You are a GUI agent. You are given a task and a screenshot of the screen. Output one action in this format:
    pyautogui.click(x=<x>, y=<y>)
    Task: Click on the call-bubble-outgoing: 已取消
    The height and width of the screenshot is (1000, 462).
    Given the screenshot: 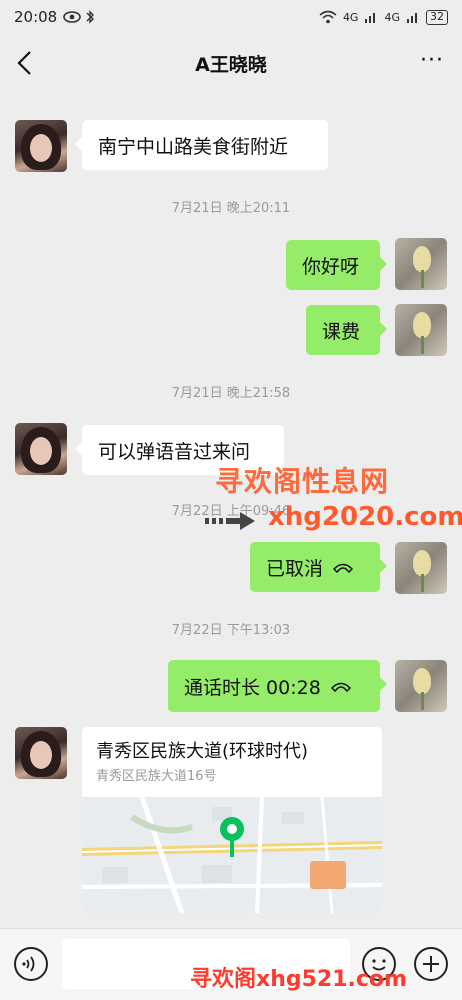 What is the action you would take?
    pyautogui.click(x=318, y=567)
    